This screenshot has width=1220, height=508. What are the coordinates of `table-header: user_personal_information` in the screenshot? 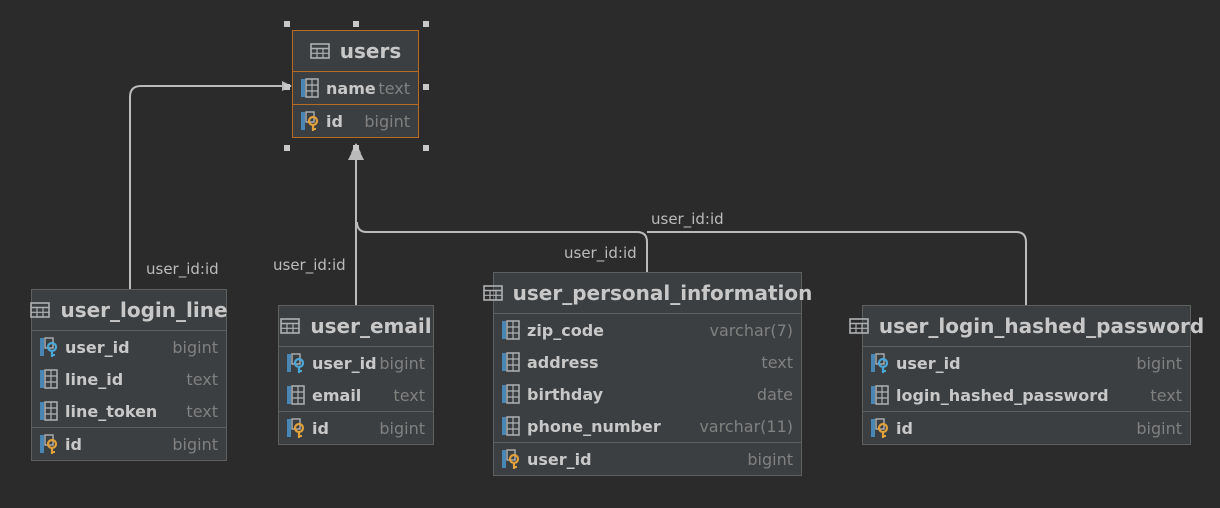 It's located at (647, 293).